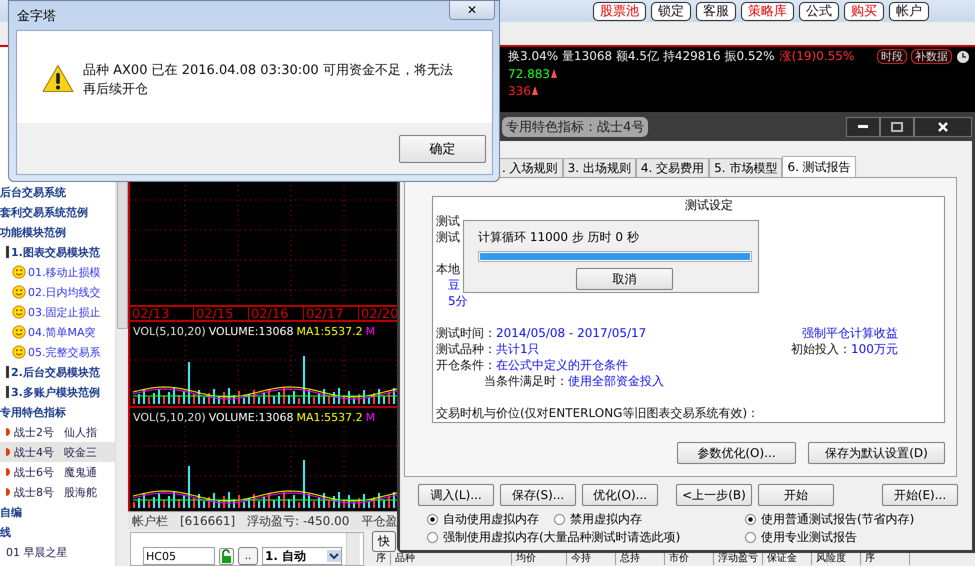 The height and width of the screenshot is (566, 975). What do you see at coordinates (641, 56) in the screenshot?
I see `quote-stats: 换3.04% 量13068 额4.5亿 持429816 振0.52%` at bounding box center [641, 56].